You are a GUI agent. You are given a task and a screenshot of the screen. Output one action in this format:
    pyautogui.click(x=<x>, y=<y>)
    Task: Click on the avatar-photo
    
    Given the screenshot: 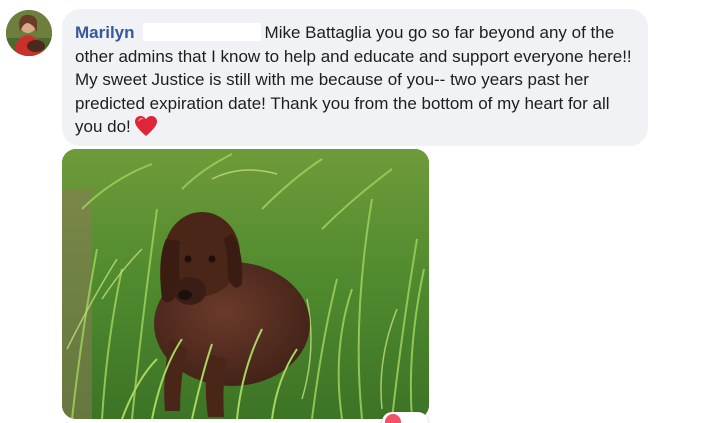 What is the action you would take?
    pyautogui.click(x=29, y=33)
    